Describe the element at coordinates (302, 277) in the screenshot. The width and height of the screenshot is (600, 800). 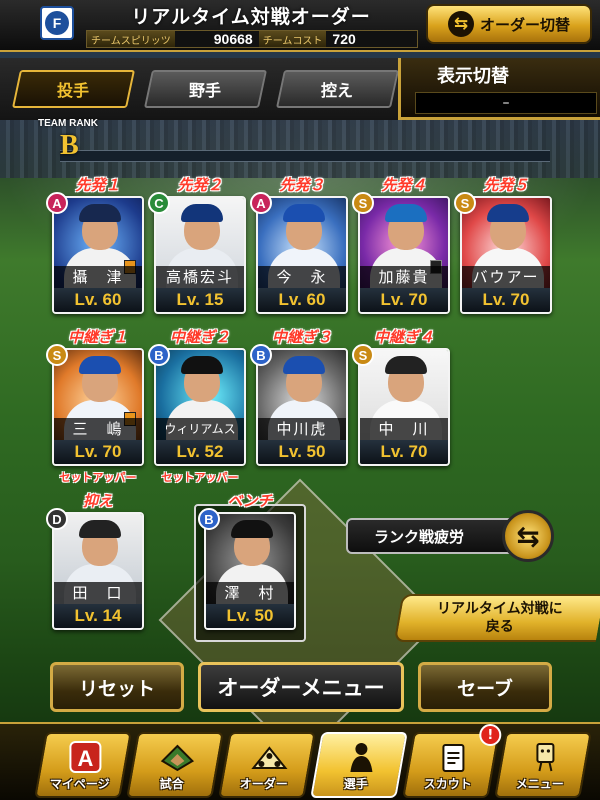
I see `player-name: 今 永` at that location.